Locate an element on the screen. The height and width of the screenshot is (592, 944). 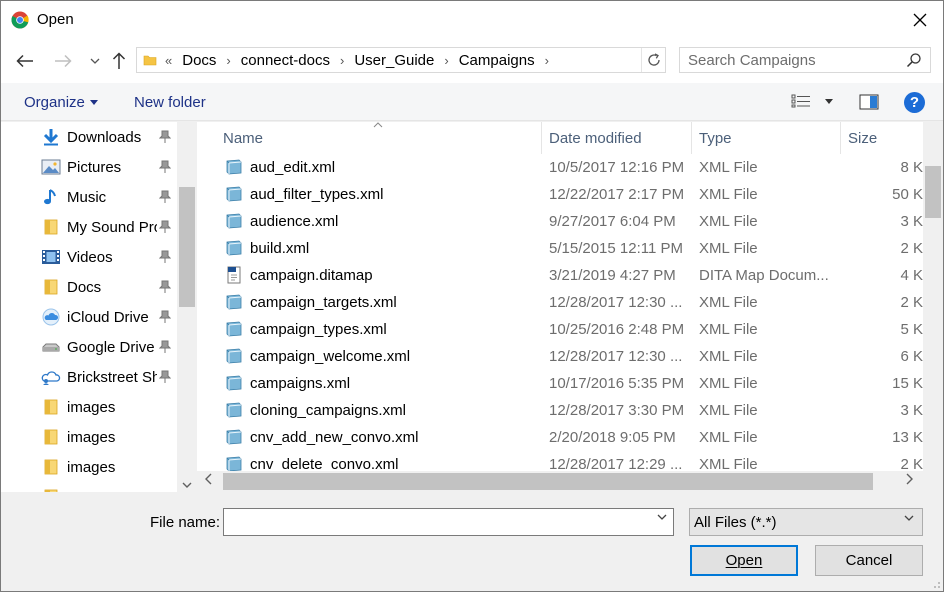
change-view-button is located at coordinates (812, 101).